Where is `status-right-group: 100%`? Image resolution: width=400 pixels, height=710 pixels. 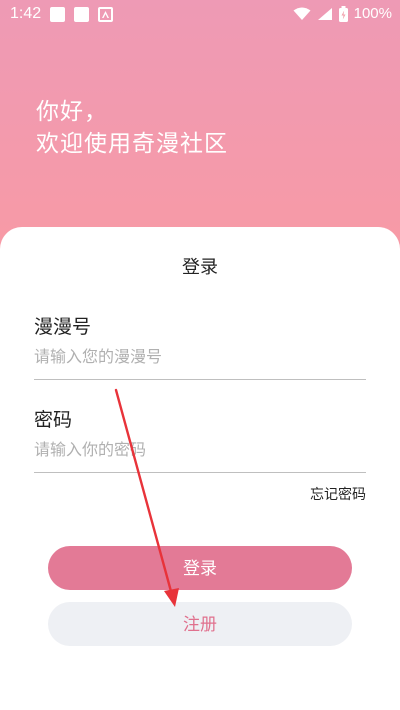
status-right-group: 100% is located at coordinates (342, 13).